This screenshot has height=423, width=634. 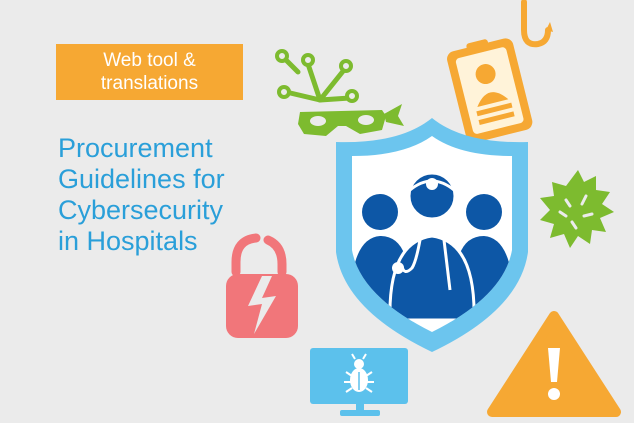 I want to click on virus-icon, so click(x=577, y=209).